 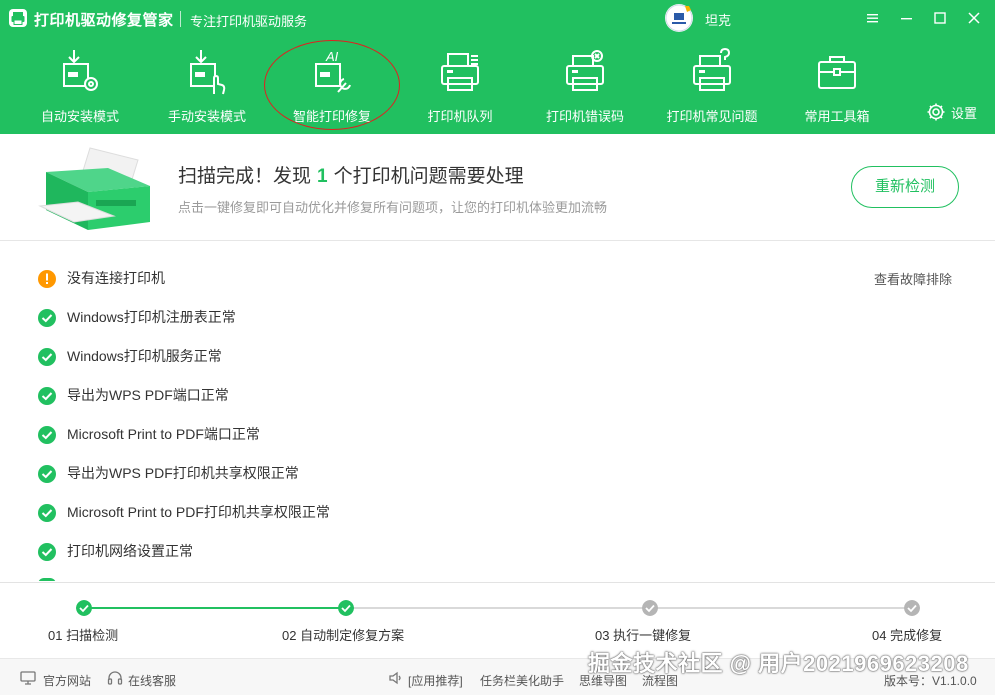 What do you see at coordinates (148, 395) in the screenshot?
I see `result-text: 导出为WPS PDF端口正常` at bounding box center [148, 395].